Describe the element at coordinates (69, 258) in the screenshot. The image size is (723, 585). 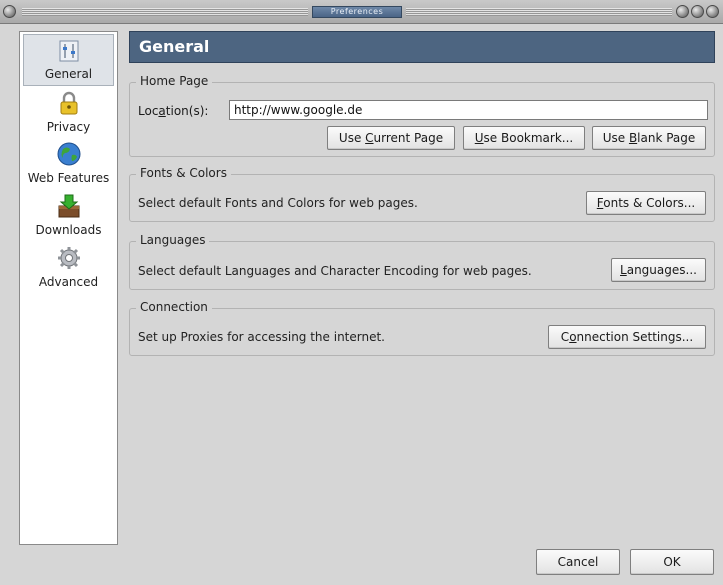
I see `gear-icon` at that location.